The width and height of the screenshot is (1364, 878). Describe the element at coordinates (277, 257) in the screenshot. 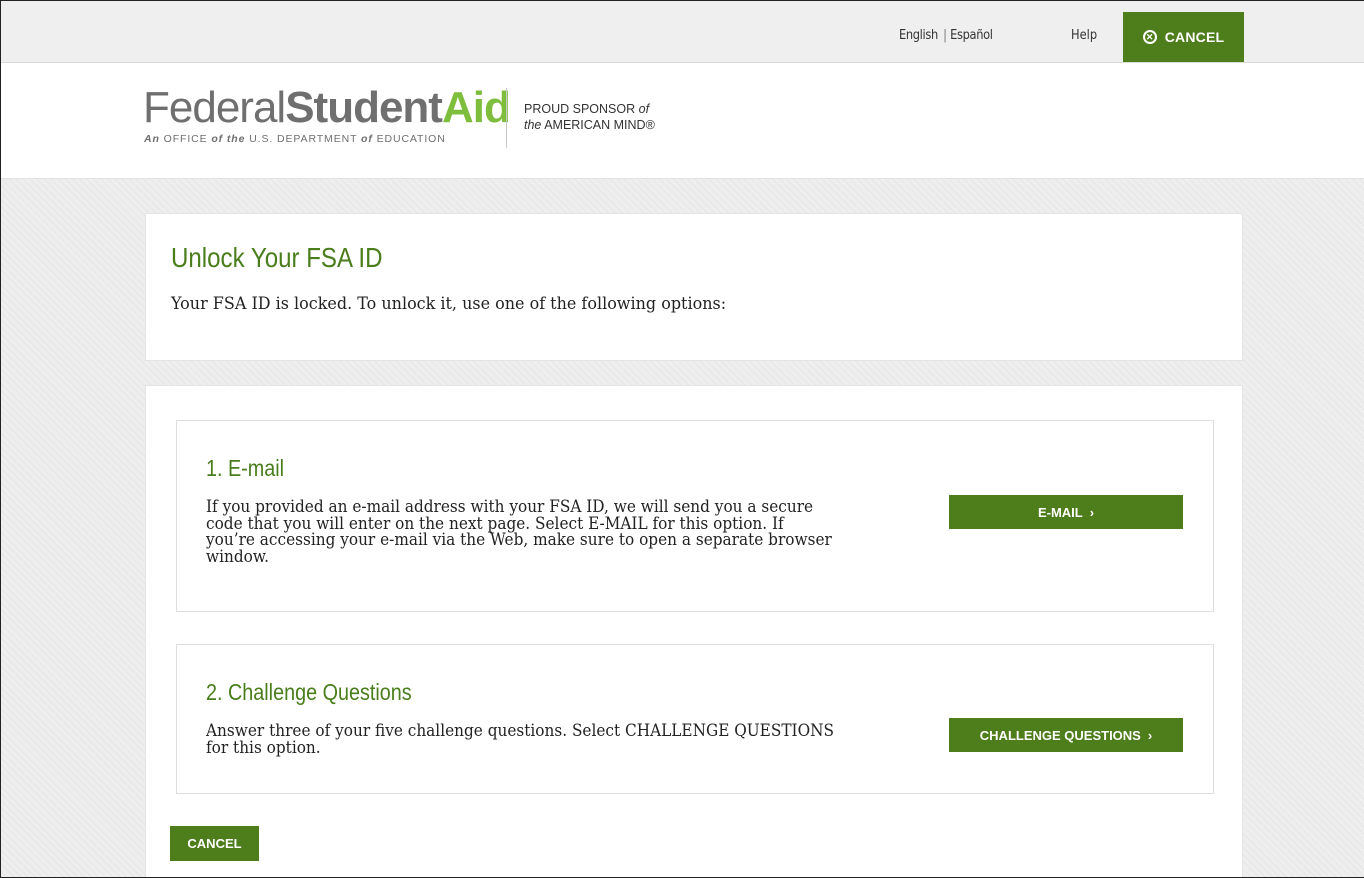

I see `page-title: Unlock Your FSA ID` at that location.